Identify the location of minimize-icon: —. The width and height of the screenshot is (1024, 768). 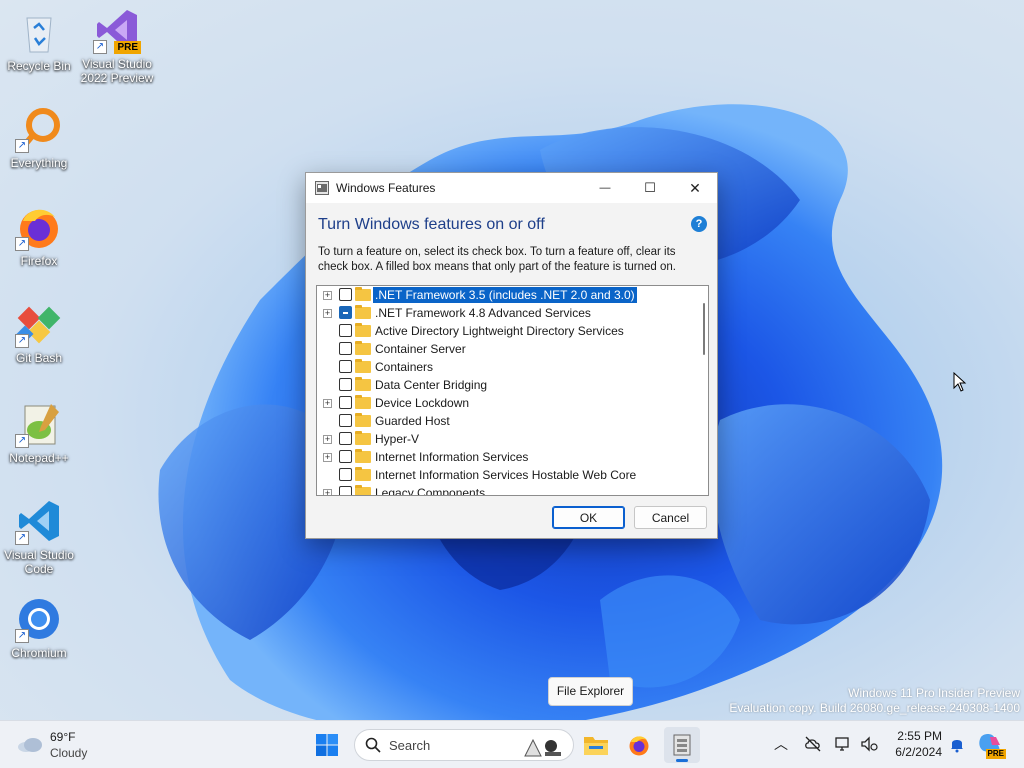
(605, 188).